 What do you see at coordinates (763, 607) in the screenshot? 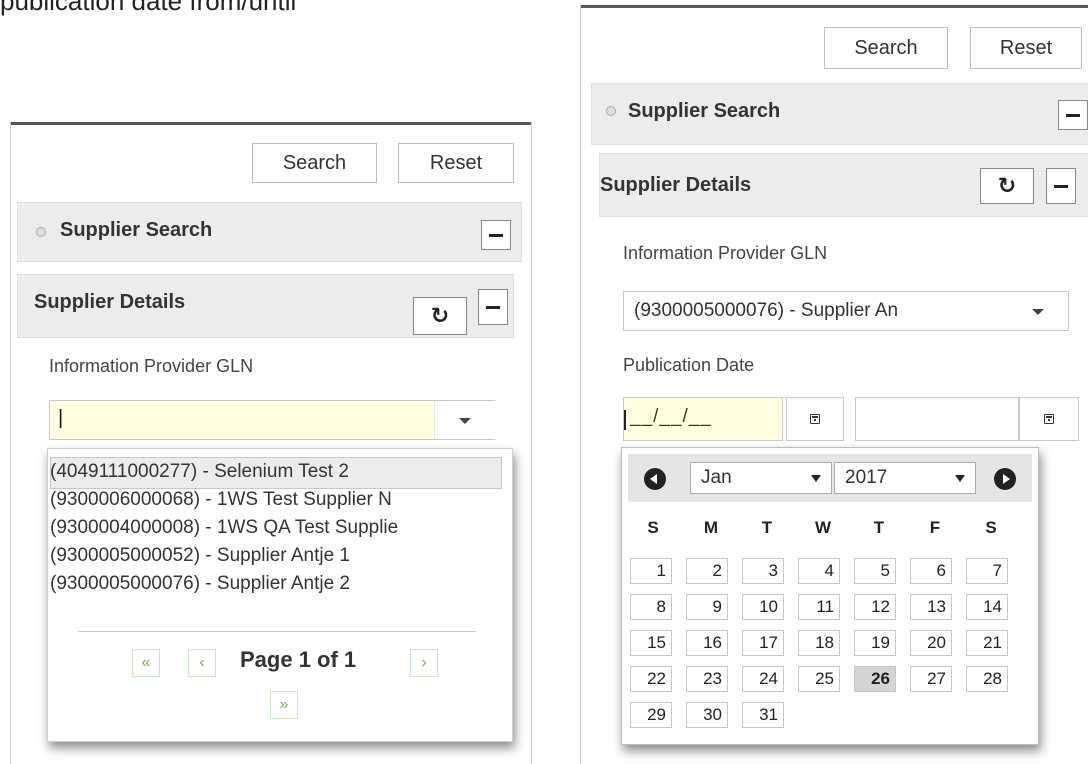
I see `day-cell: 10` at bounding box center [763, 607].